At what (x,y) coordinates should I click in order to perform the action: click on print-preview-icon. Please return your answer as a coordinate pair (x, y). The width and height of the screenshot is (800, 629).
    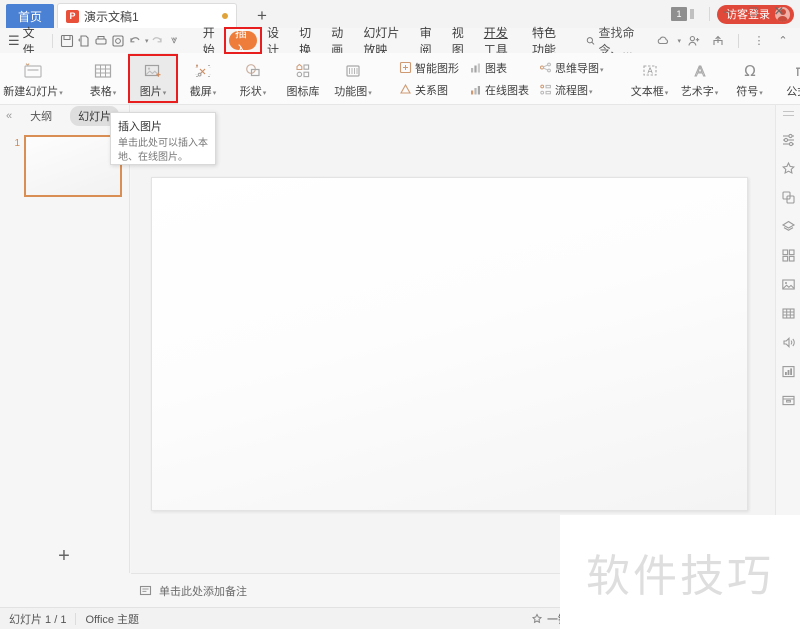
    Looking at the image, I should click on (83, 41).